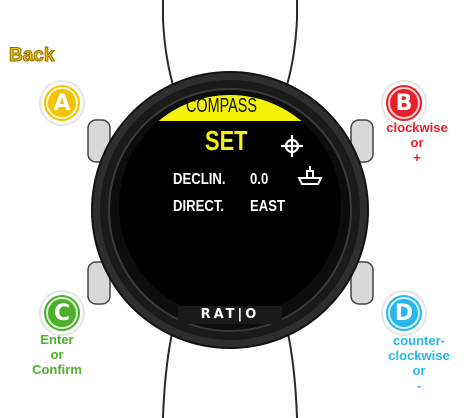 Image resolution: width=464 pixels, height=418 pixels. I want to click on button-b-caption-line-3: +, so click(417, 157).